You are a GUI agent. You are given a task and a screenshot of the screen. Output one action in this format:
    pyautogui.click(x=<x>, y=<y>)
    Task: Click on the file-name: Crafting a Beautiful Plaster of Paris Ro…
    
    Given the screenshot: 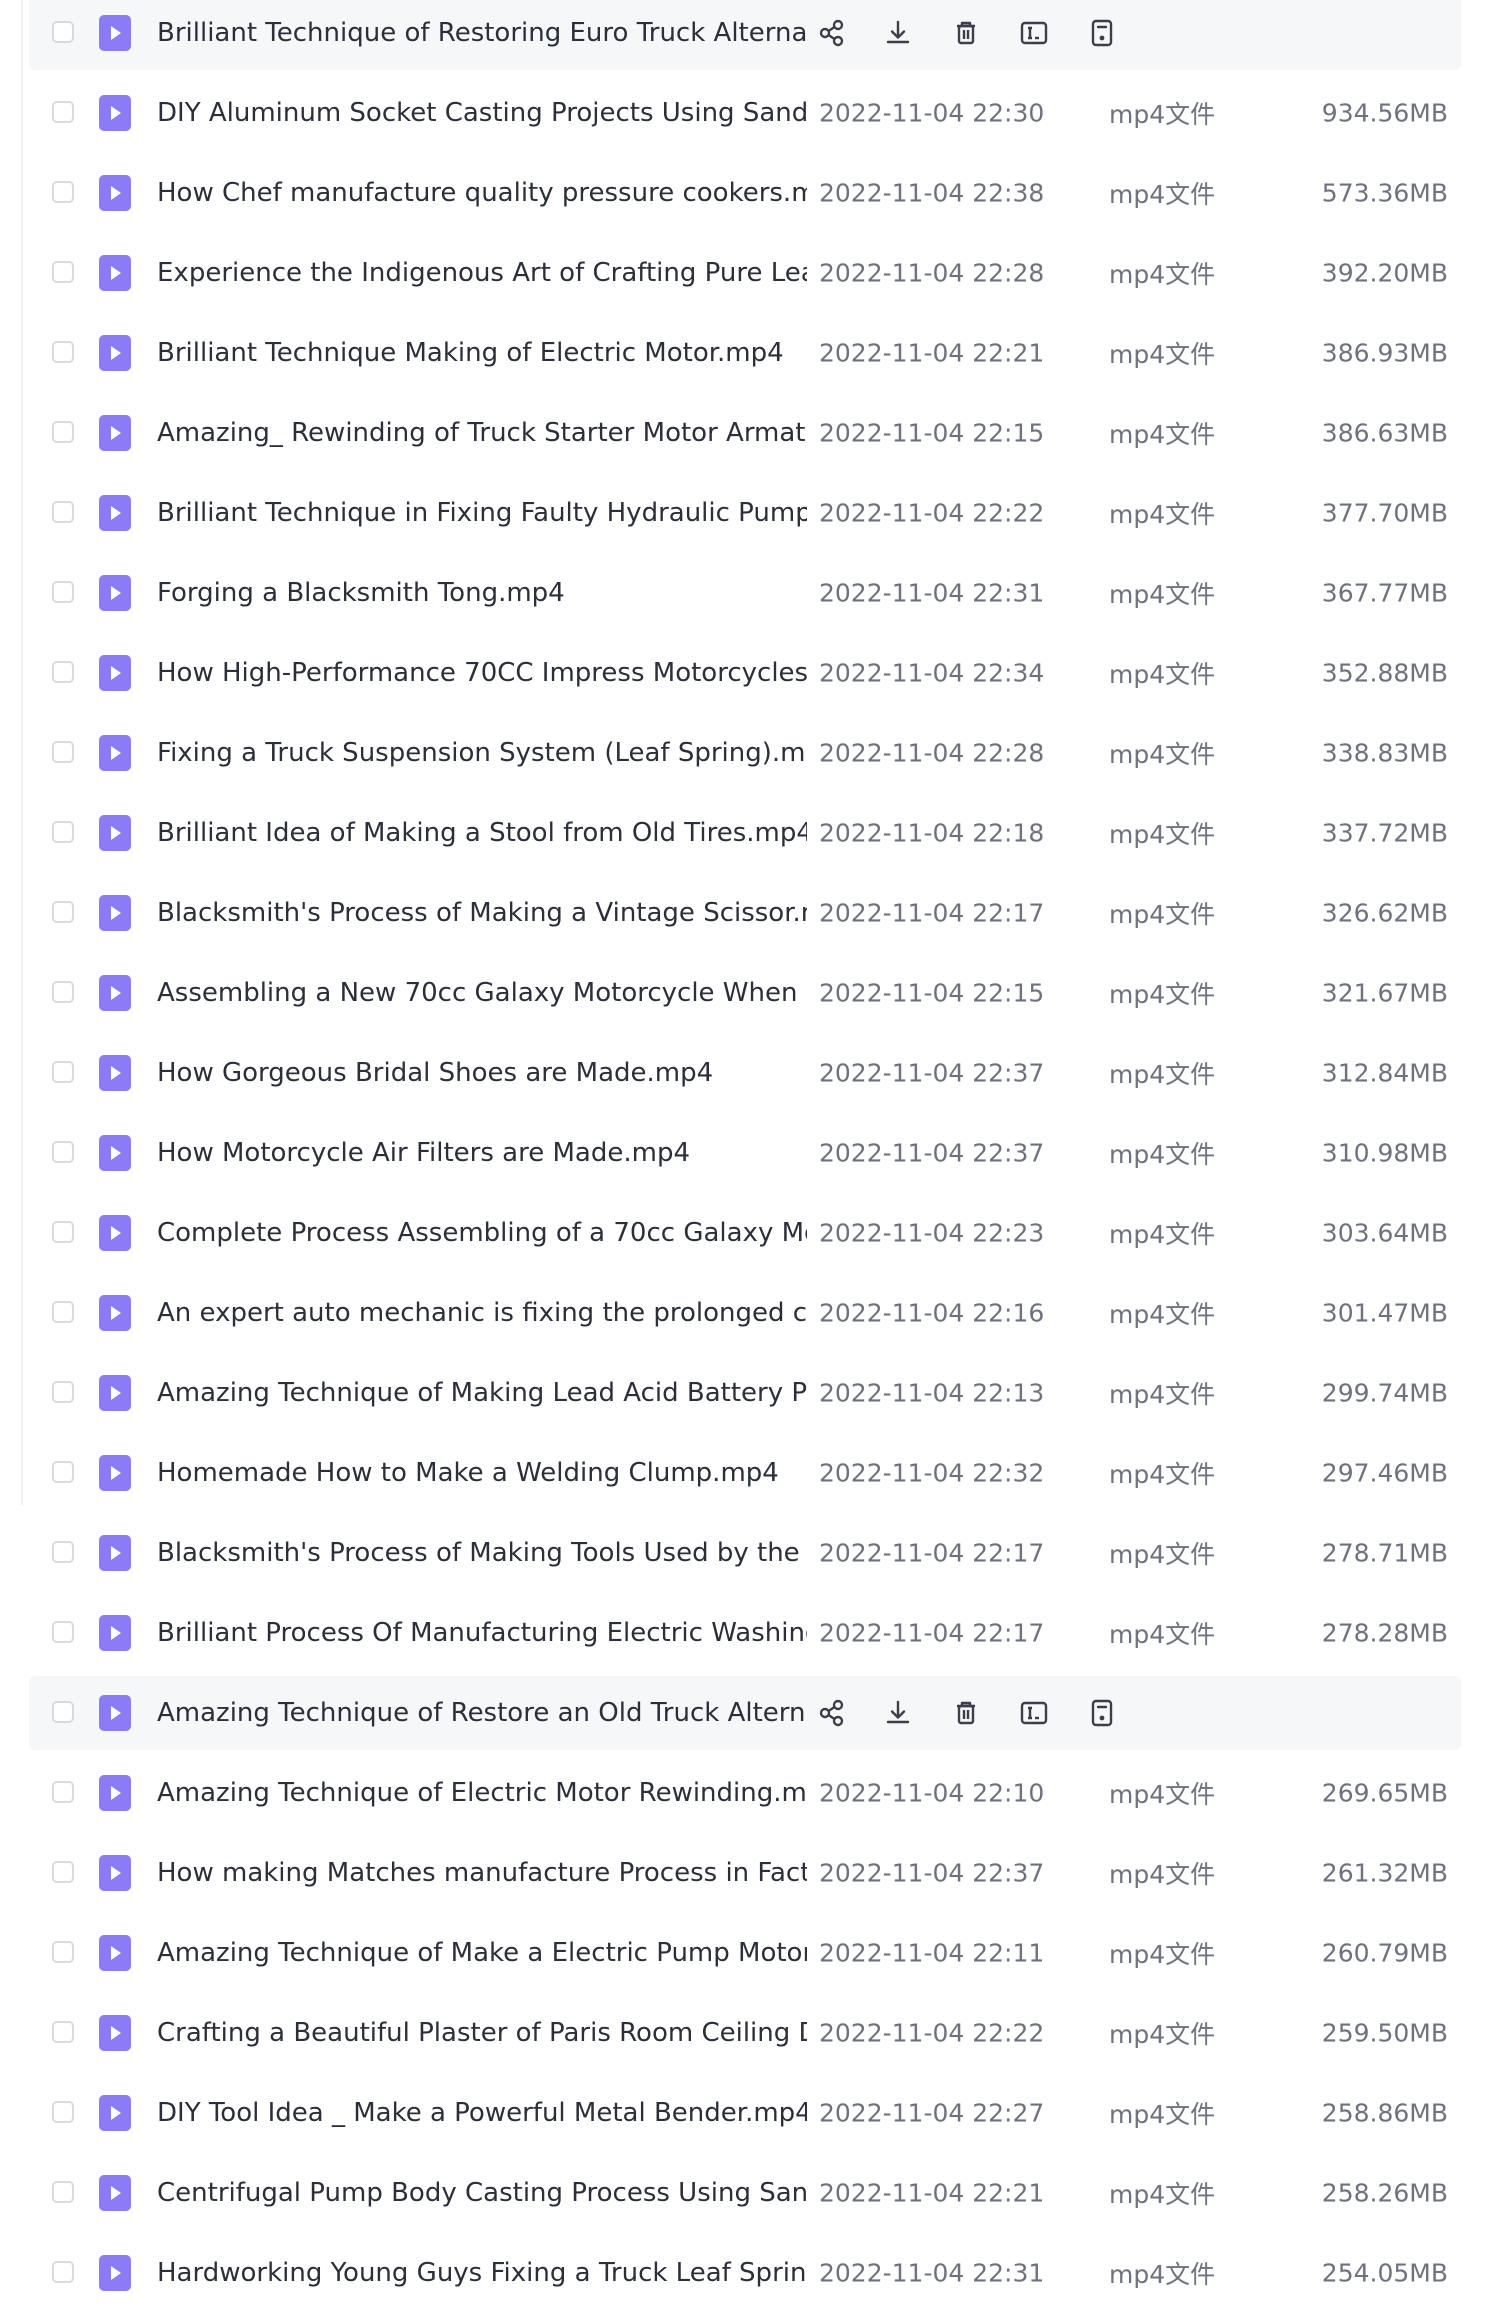 What is the action you would take?
    pyautogui.click(x=482, y=2033)
    